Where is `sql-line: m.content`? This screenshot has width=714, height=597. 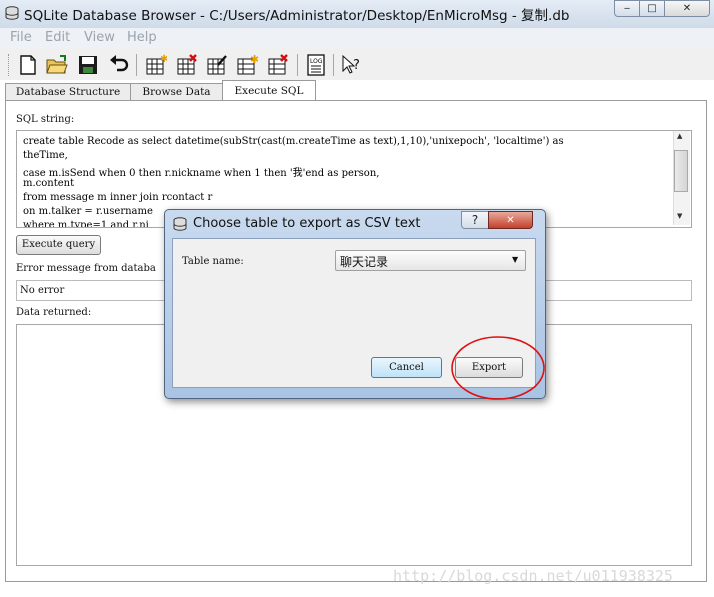 sql-line: m.content is located at coordinates (49, 183).